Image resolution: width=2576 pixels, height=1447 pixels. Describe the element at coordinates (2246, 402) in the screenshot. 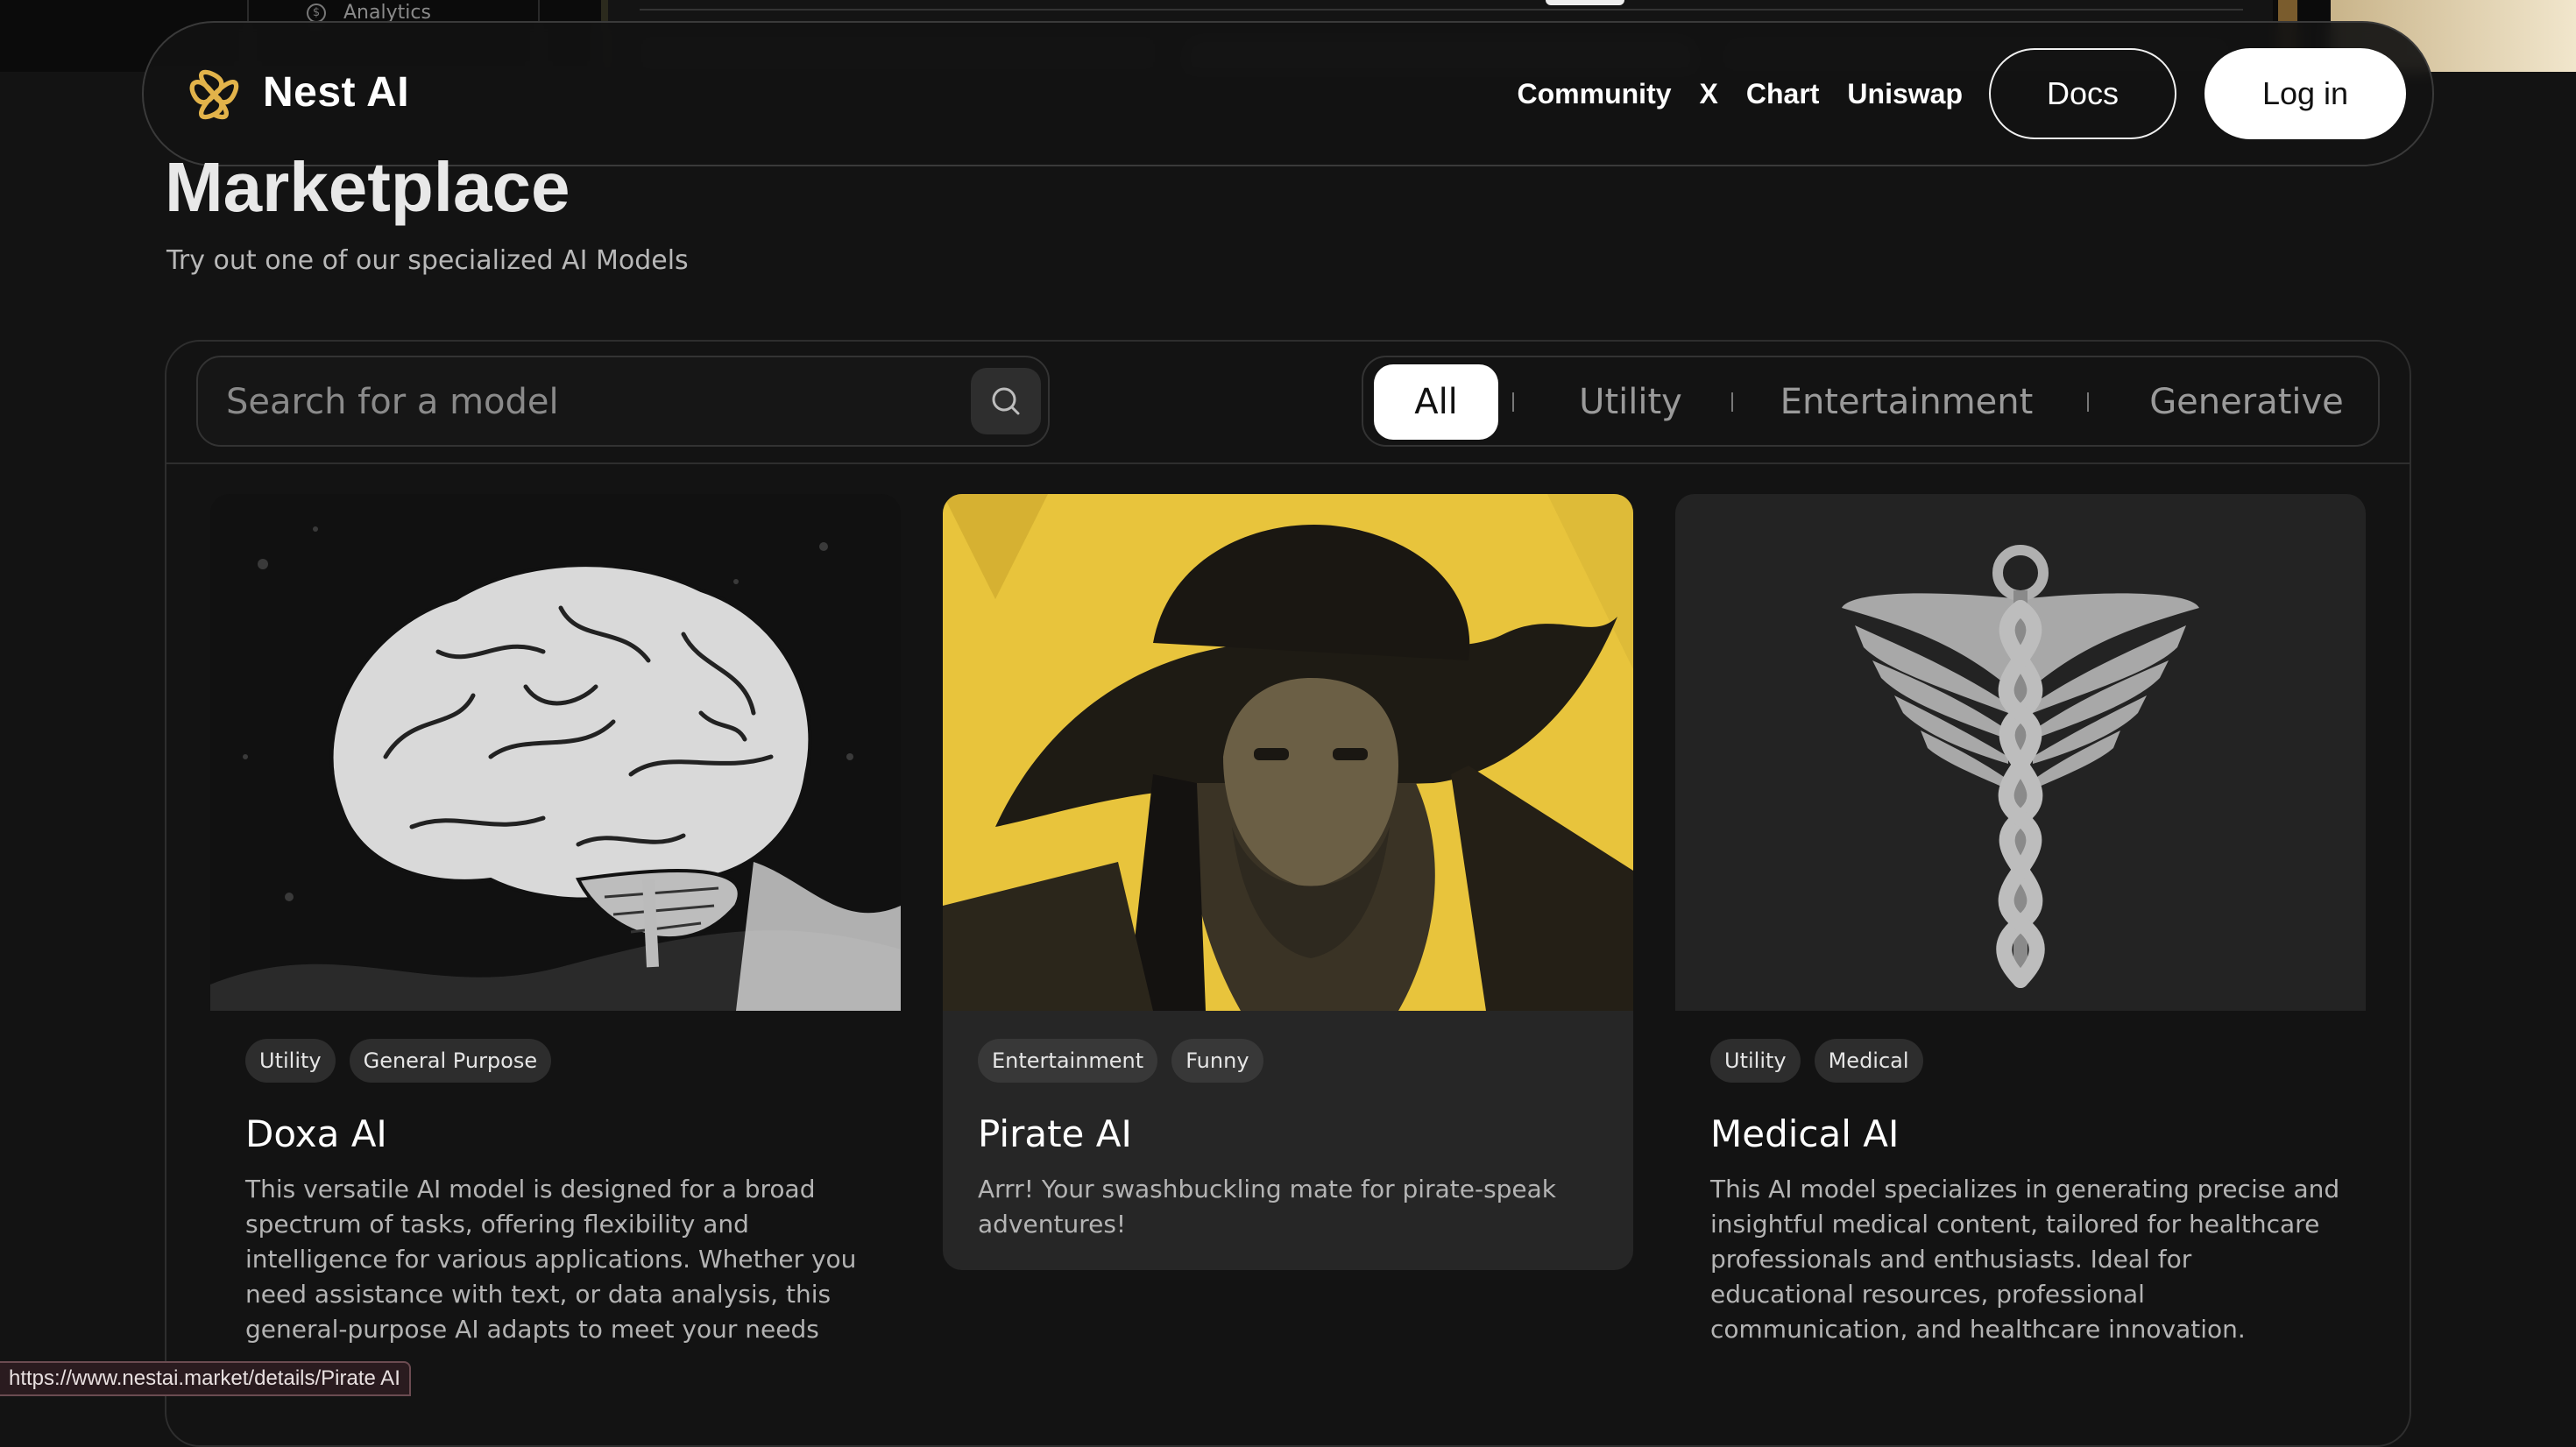

I see `tab-generative: Generative` at that location.